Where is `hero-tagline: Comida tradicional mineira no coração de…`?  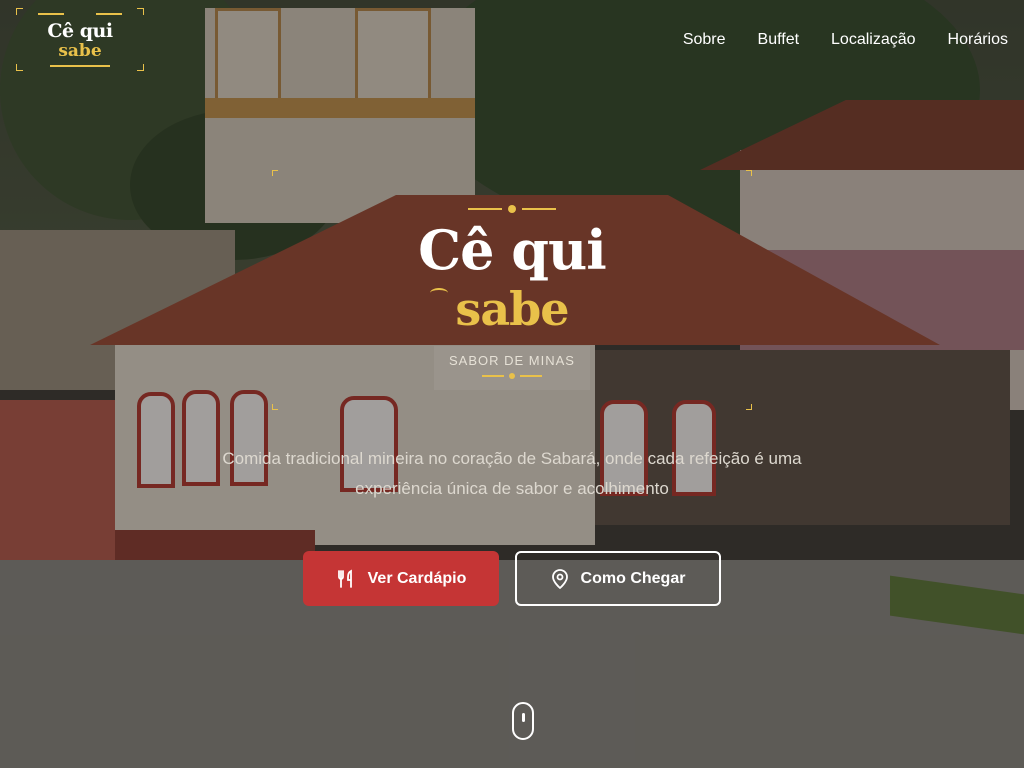
hero-tagline: Comida tradicional mineira no coração de… is located at coordinates (512, 474).